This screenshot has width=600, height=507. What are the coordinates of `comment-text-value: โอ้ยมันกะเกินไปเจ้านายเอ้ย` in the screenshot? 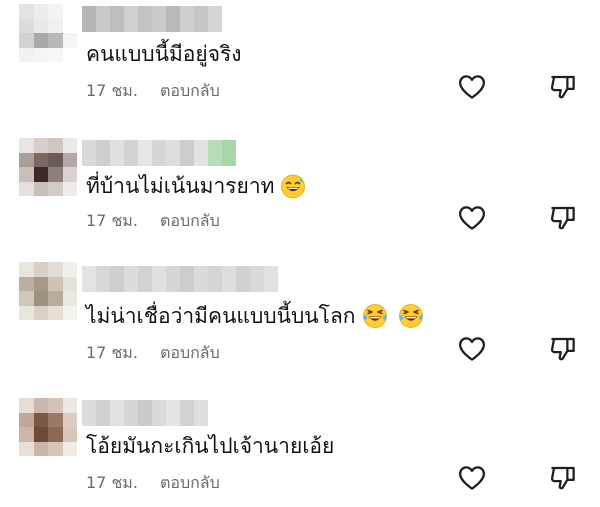 It's located at (210, 446).